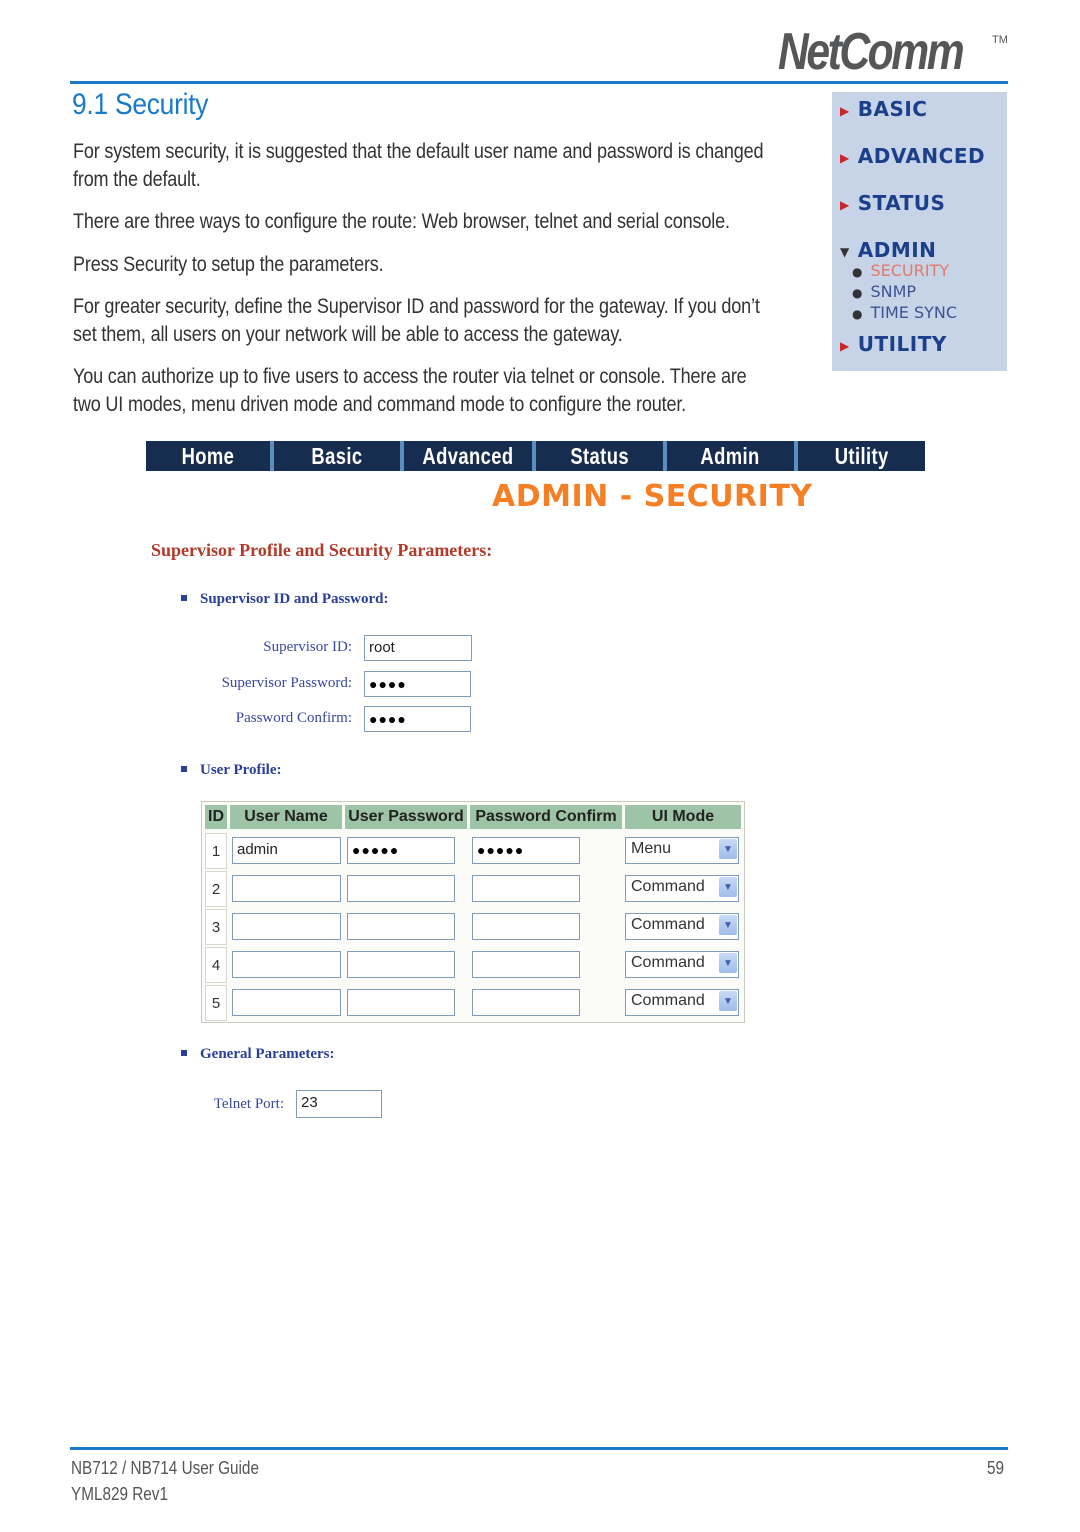  Describe the element at coordinates (682, 850) in the screenshot. I see `ui-mode-select: Menu ▼` at that location.